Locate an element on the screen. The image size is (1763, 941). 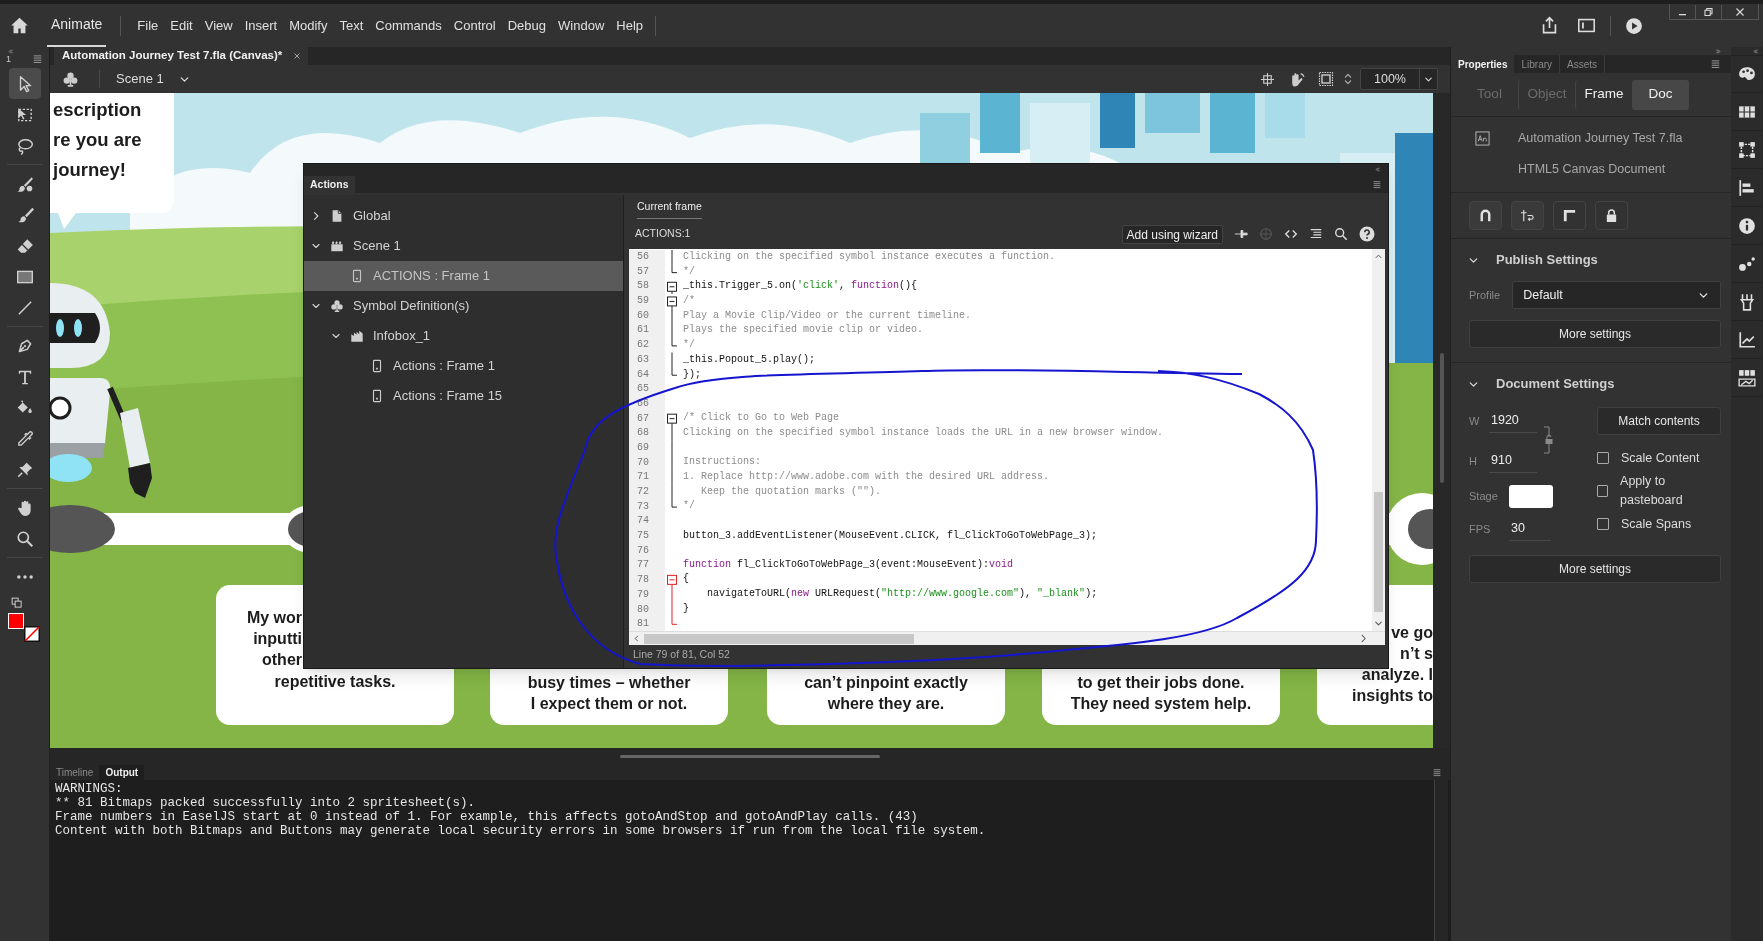
info-icon is located at coordinates (1747, 225).